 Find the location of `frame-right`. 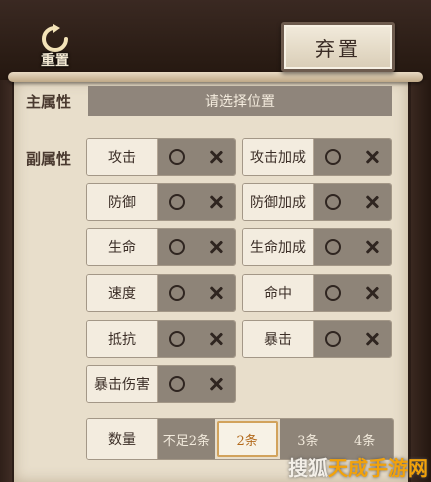

frame-right is located at coordinates (421, 281).